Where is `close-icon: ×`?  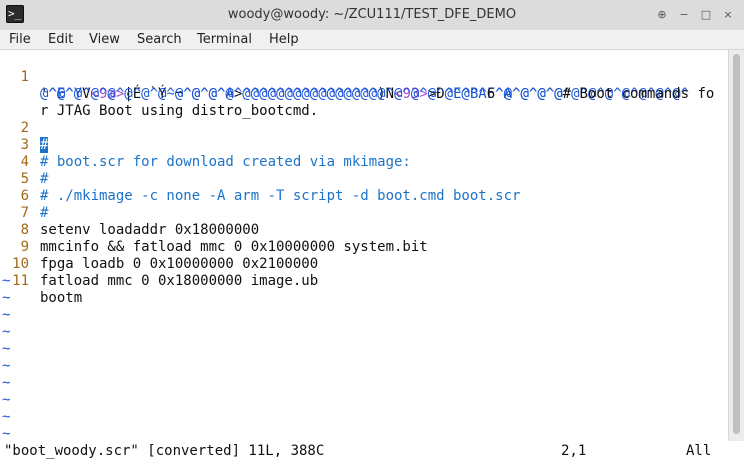 close-icon: × is located at coordinates (728, 15).